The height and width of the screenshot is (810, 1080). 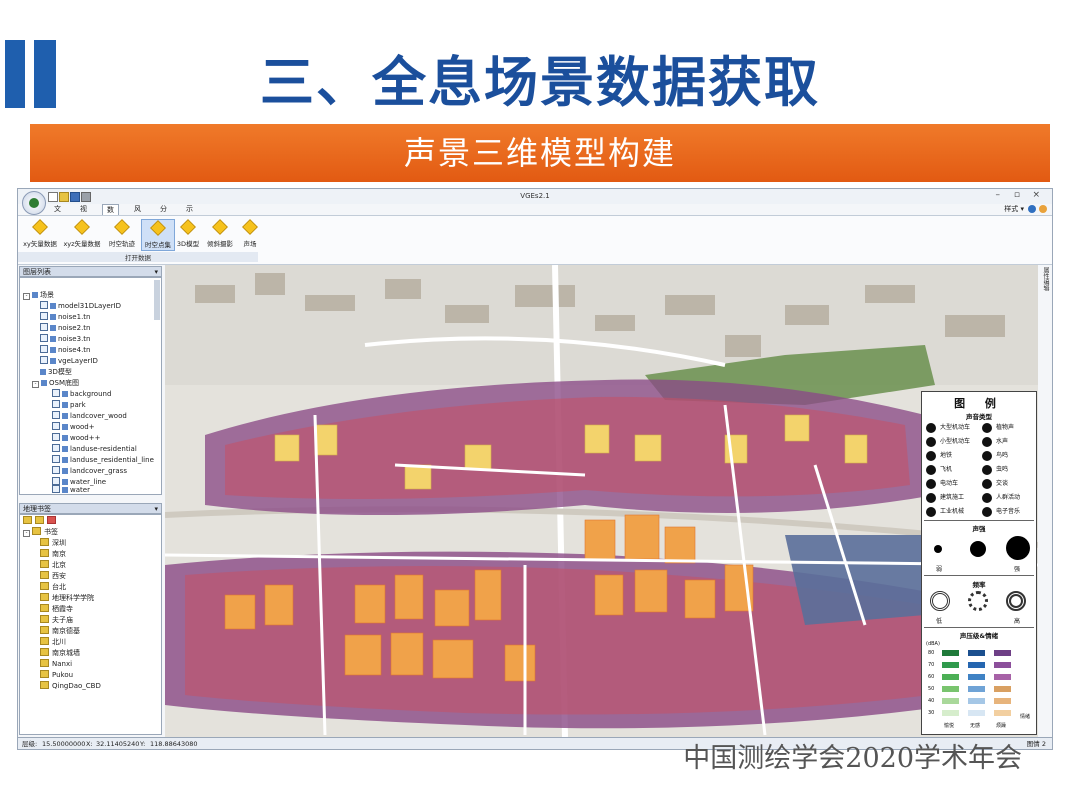 What do you see at coordinates (53, 565) in the screenshot?
I see `bookmark-item: 北京` at bounding box center [53, 565].